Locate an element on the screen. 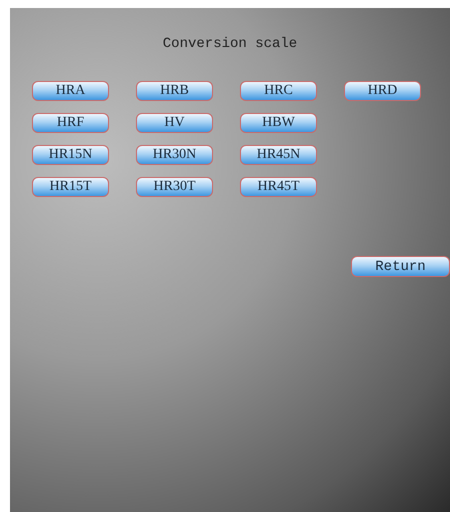 Image resolution: width=450 pixels, height=512 pixels. scale-button: HR45N is located at coordinates (278, 155).